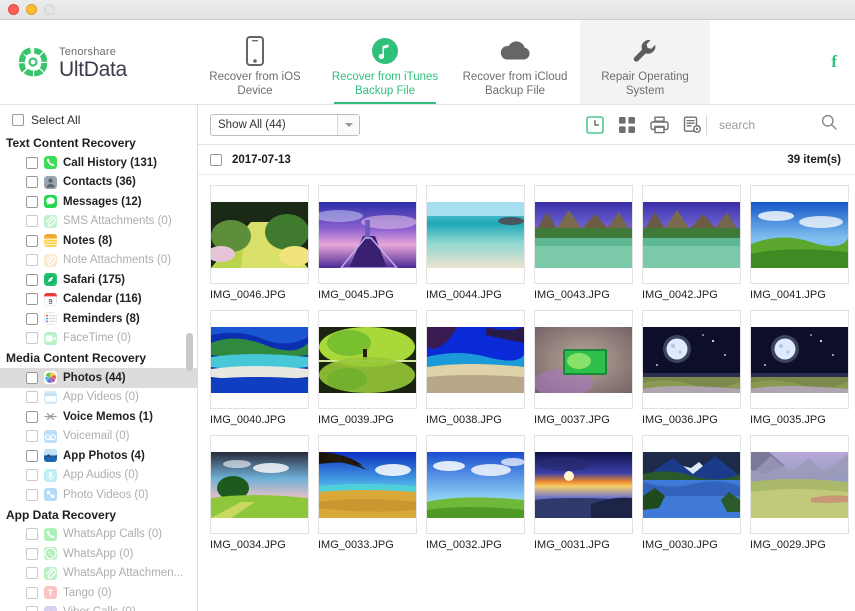 This screenshot has height=611, width=855. I want to click on sidebar-item: Reminders (8), so click(98, 319).